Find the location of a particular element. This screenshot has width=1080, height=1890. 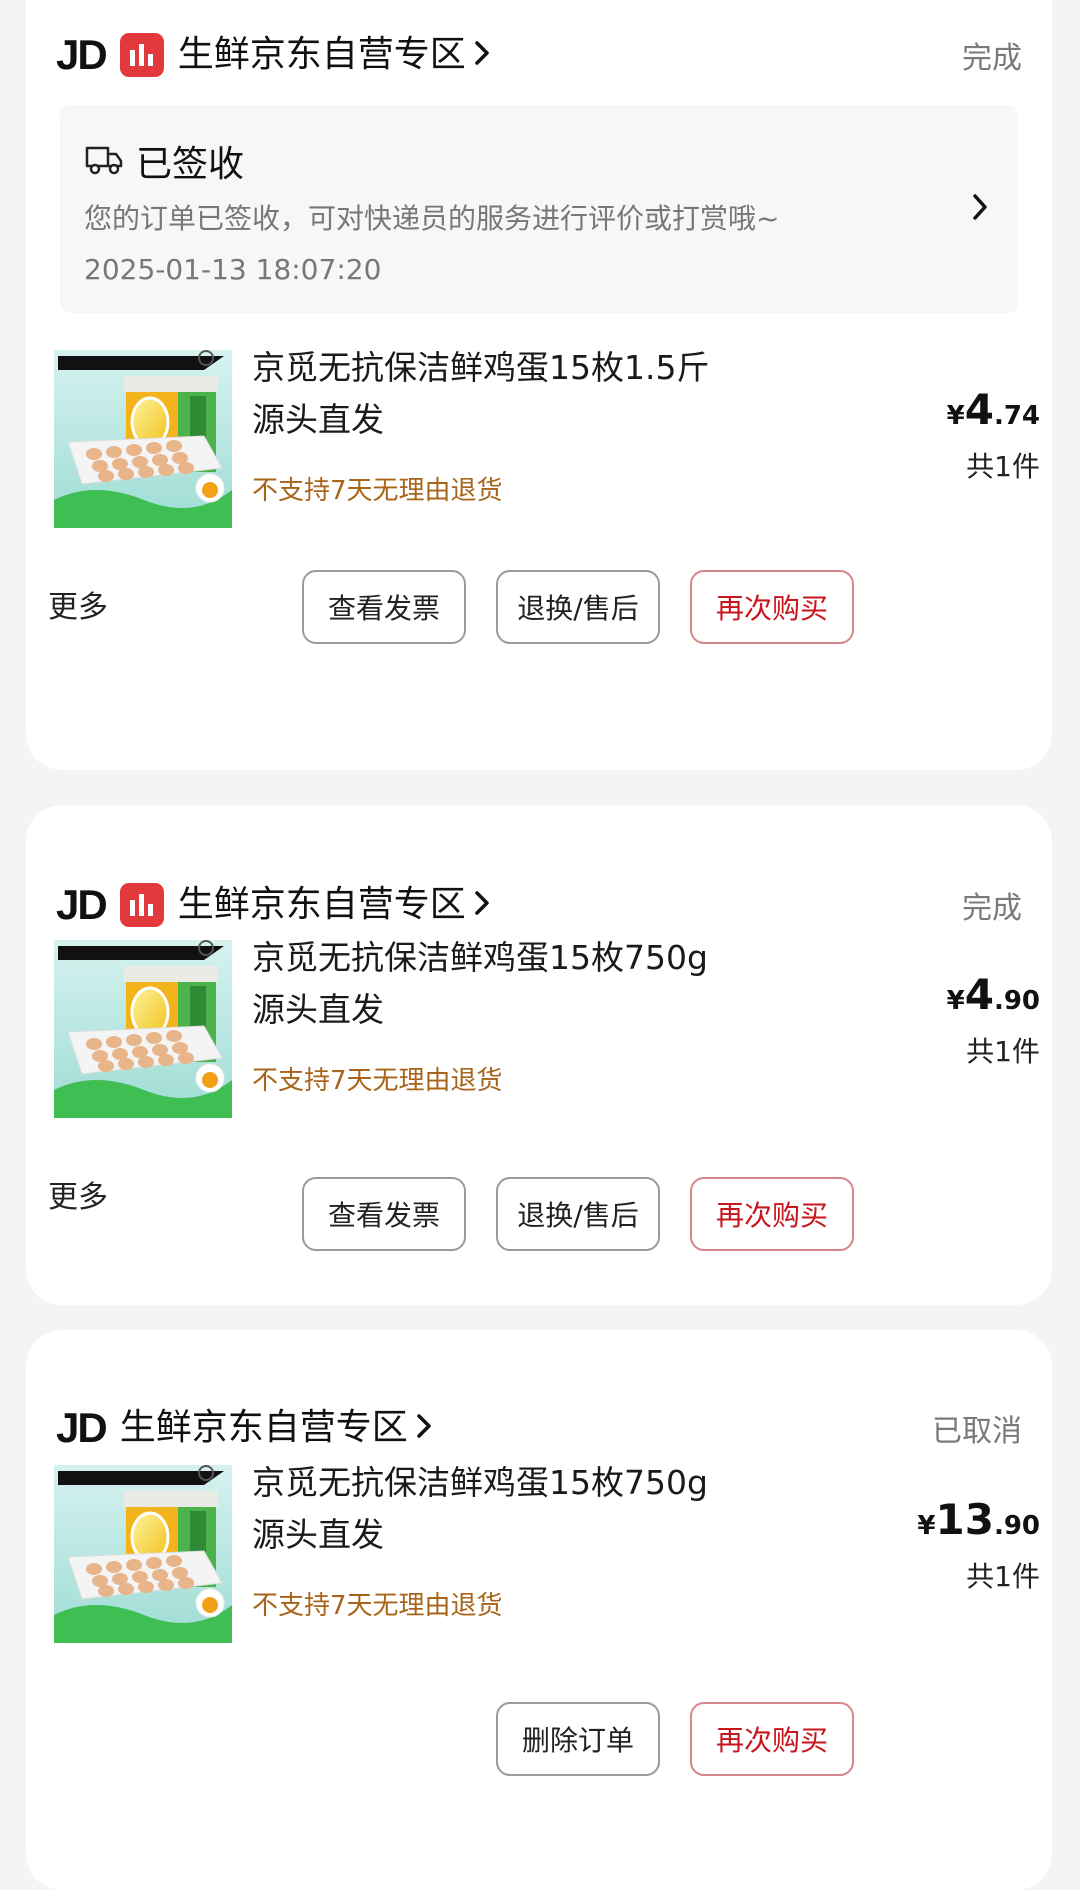

order-status: 已取消 is located at coordinates (977, 1431).